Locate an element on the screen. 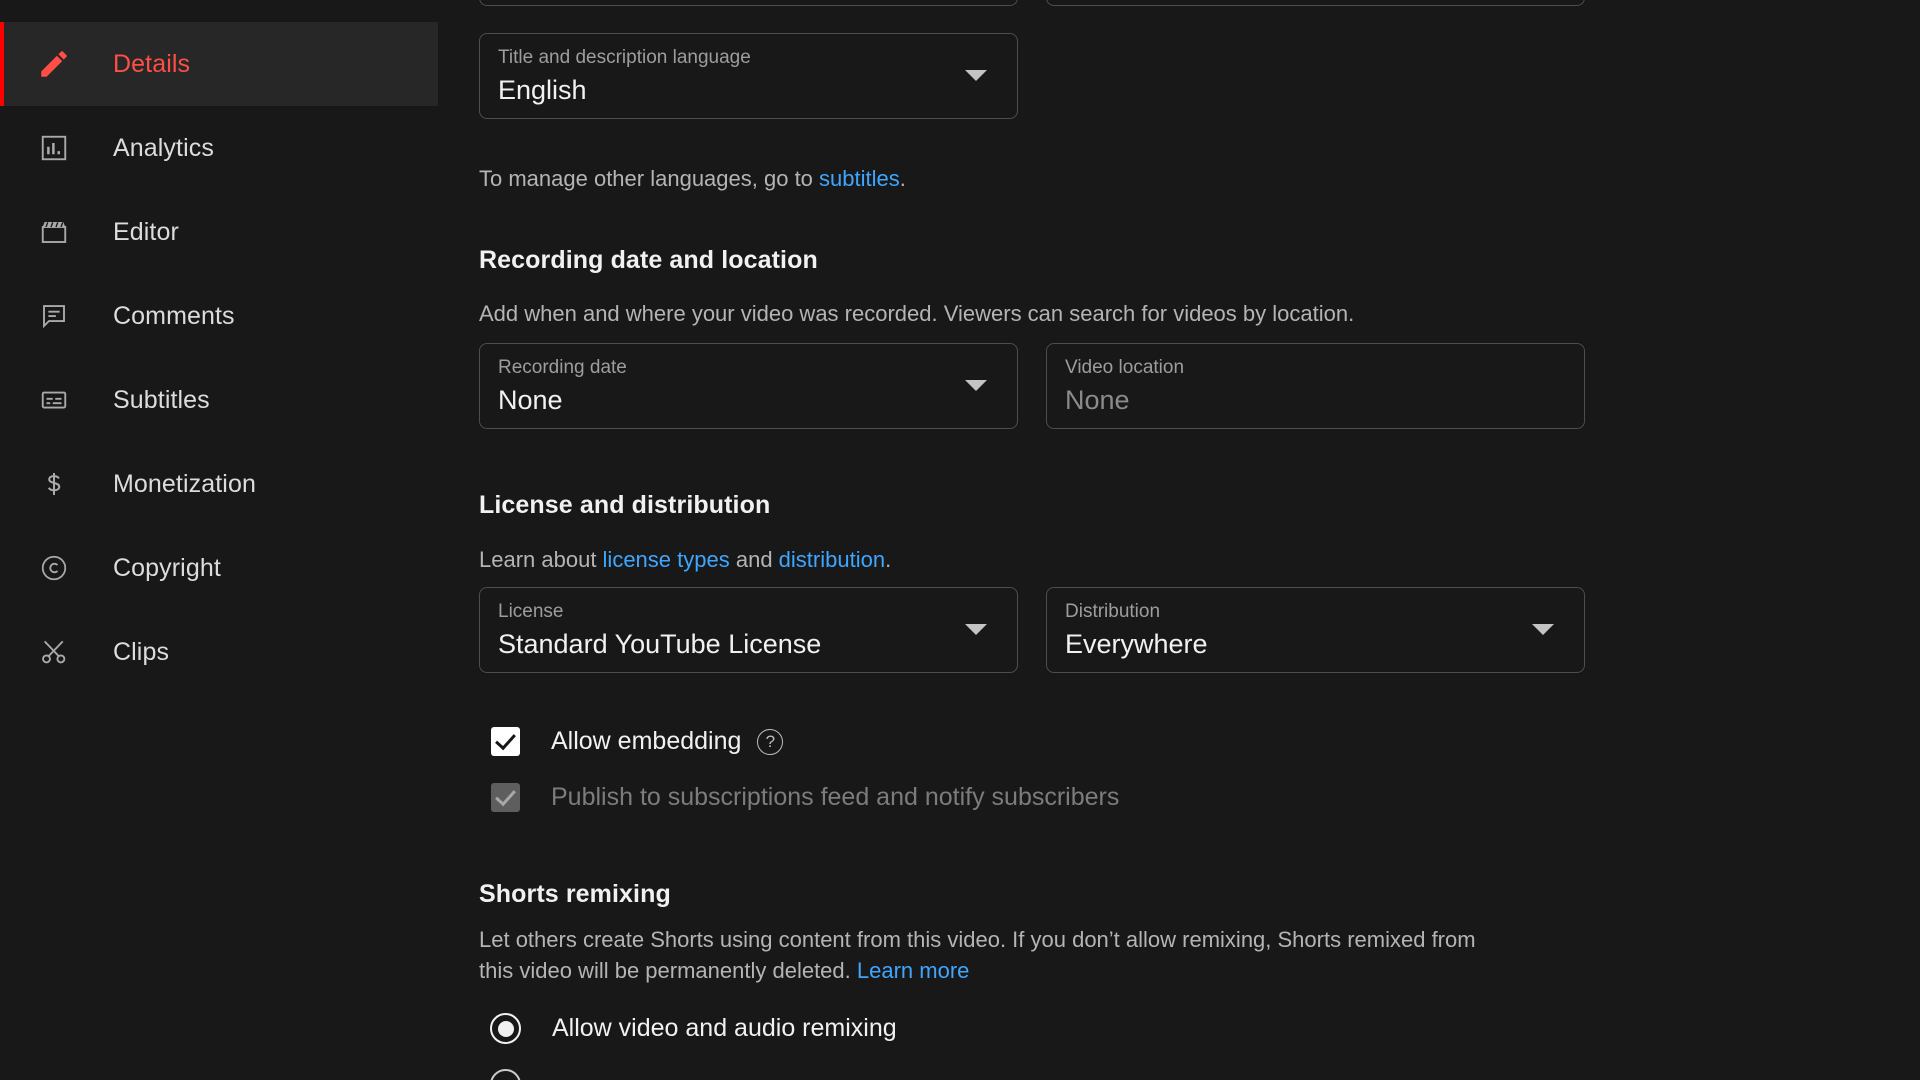  field-value: Everywhere is located at coordinates (1136, 643).